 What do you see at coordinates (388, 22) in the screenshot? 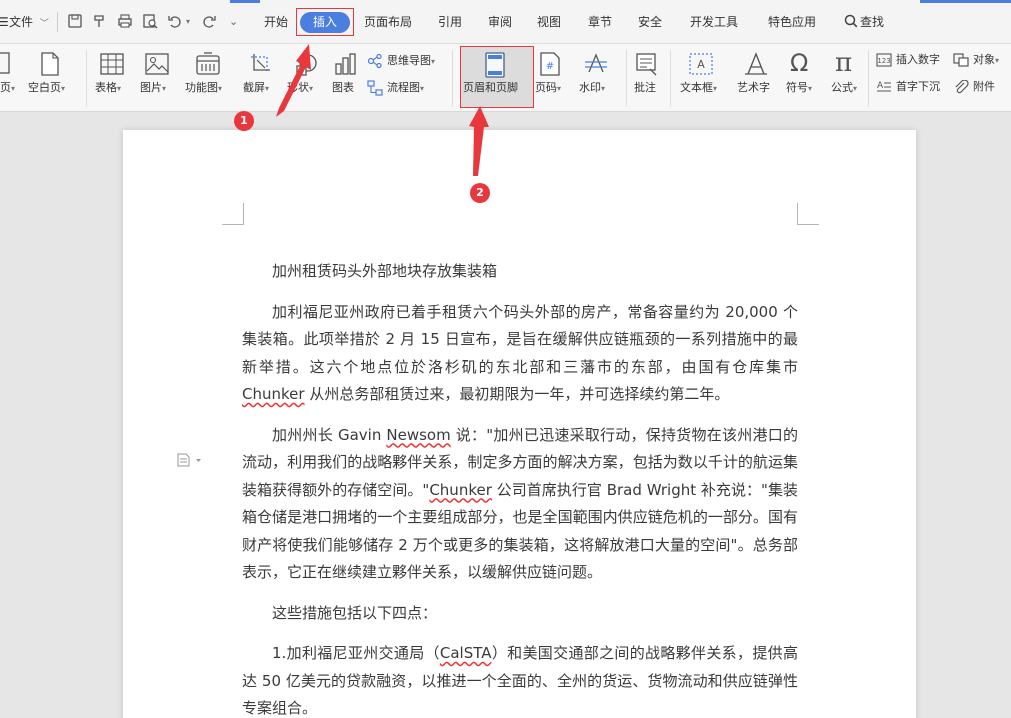
I see `tab-page-layout: 页面布局` at bounding box center [388, 22].